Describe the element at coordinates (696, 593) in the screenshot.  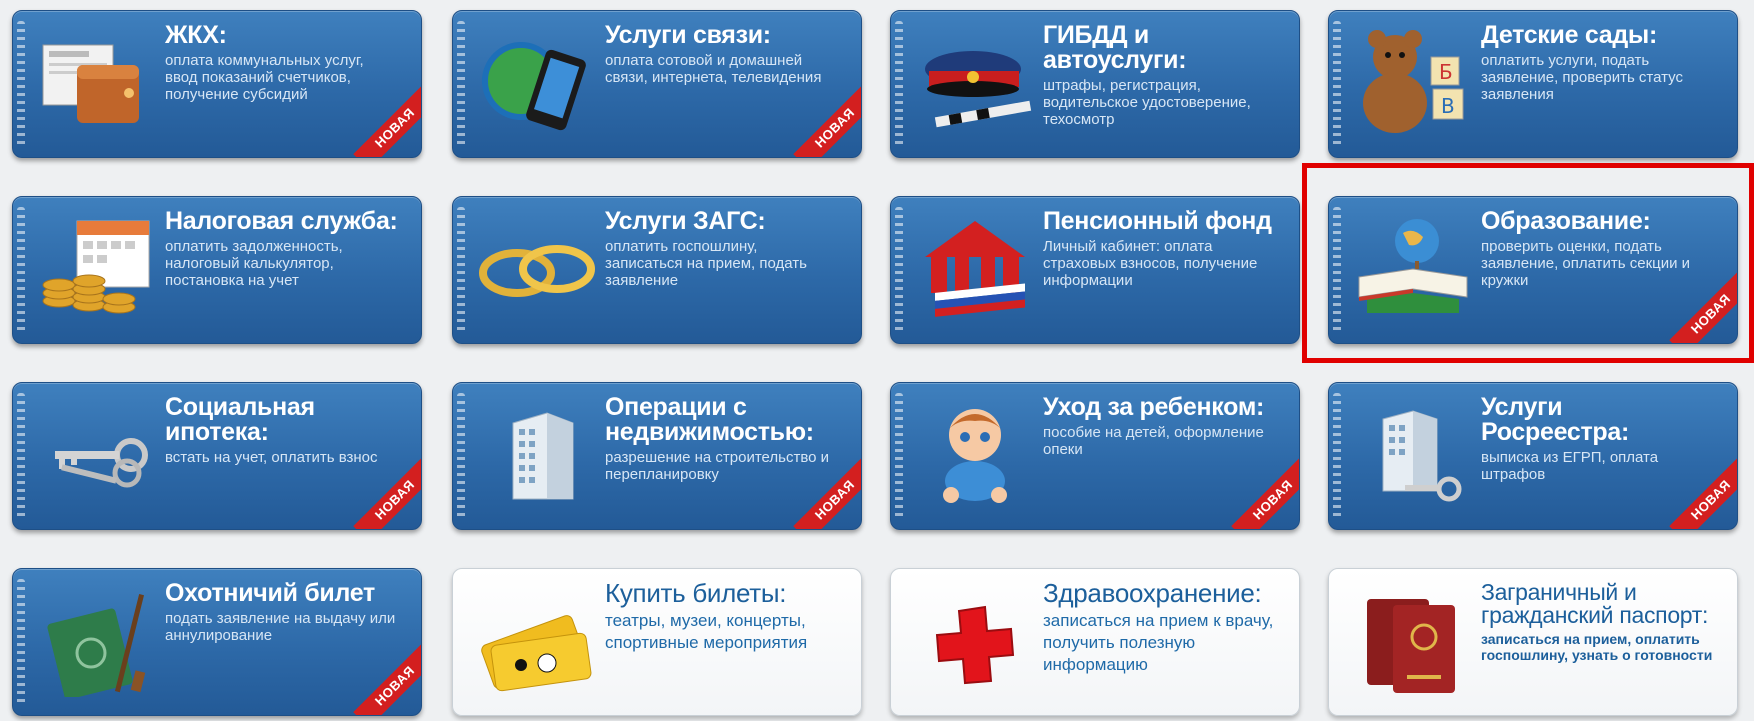
I see `tile-title: Купить билеты:` at that location.